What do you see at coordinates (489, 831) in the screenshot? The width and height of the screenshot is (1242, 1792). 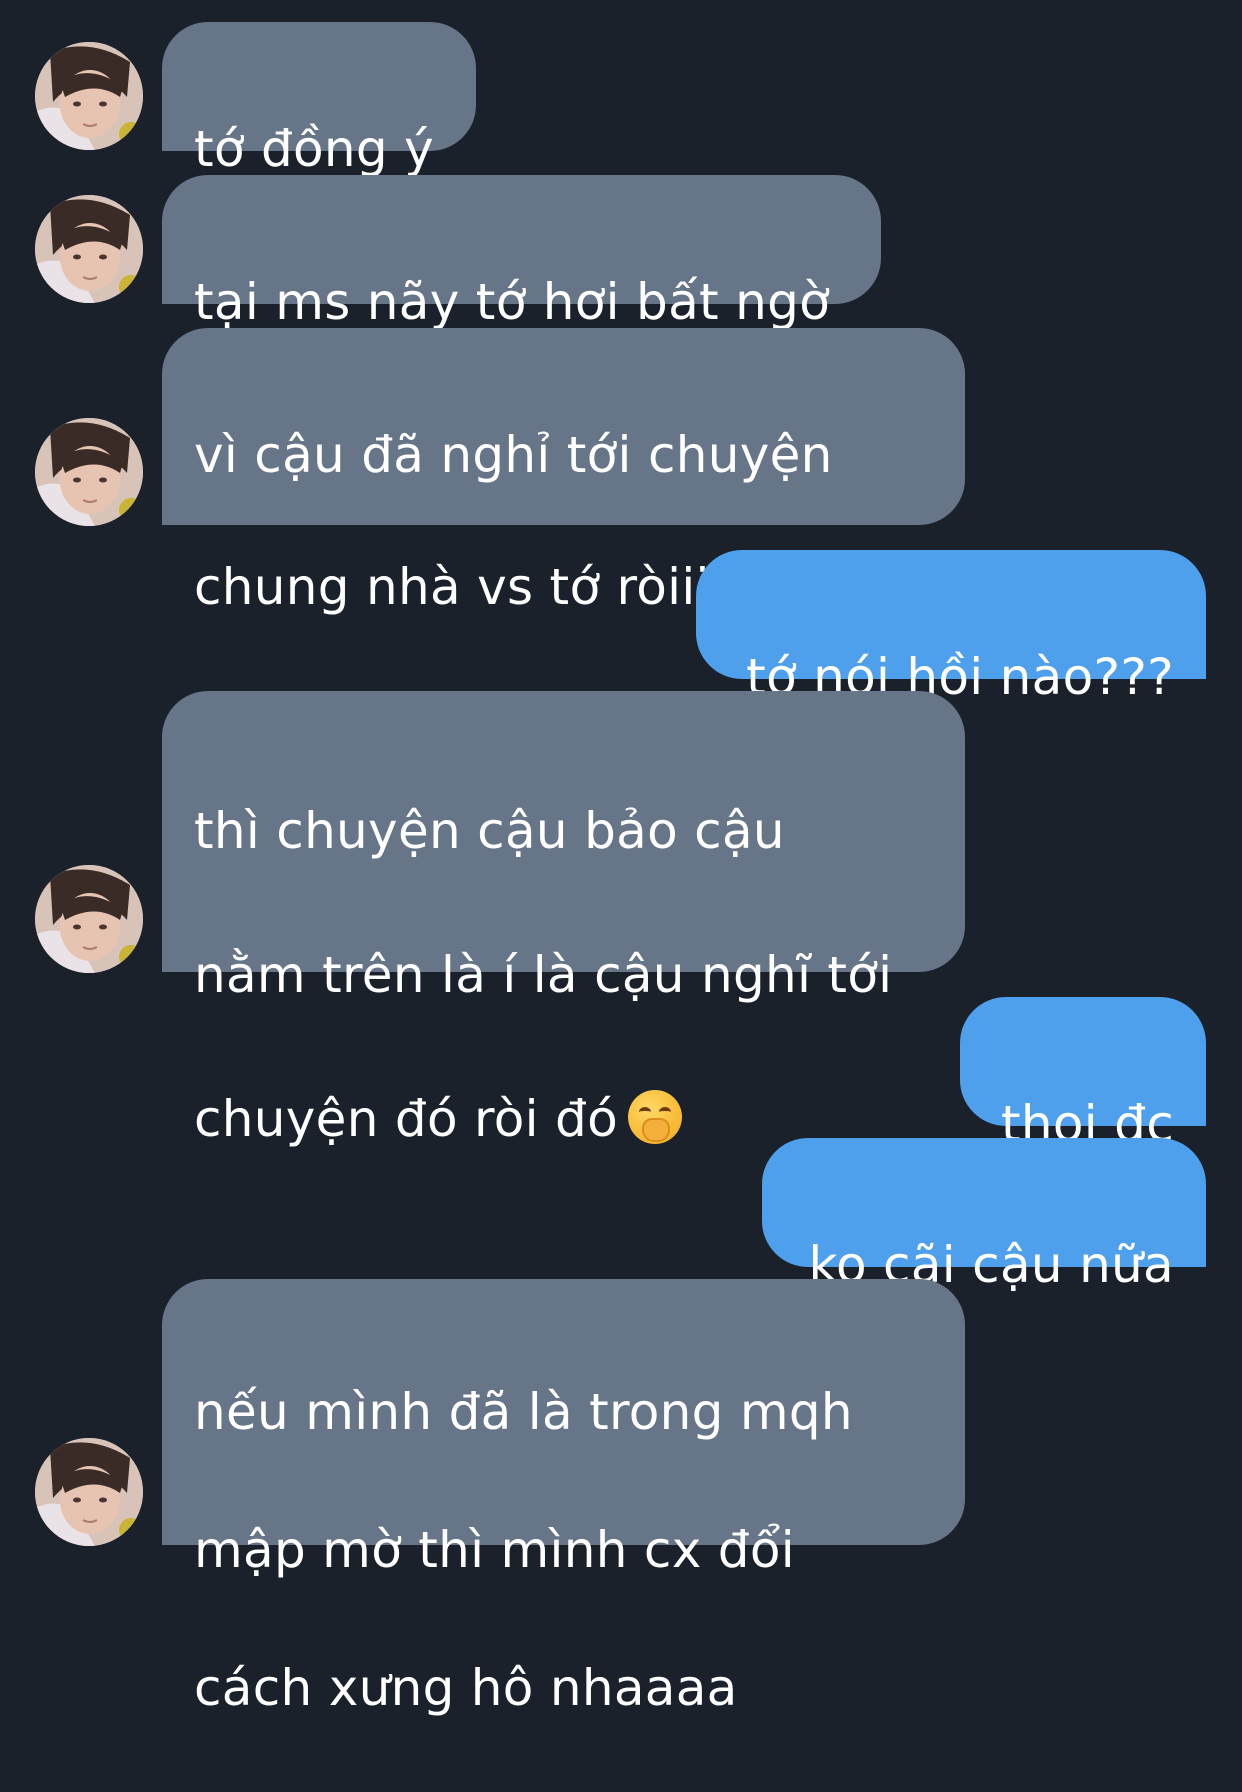 I see `message-text: thì chuyện cậu bảo cậu` at bounding box center [489, 831].